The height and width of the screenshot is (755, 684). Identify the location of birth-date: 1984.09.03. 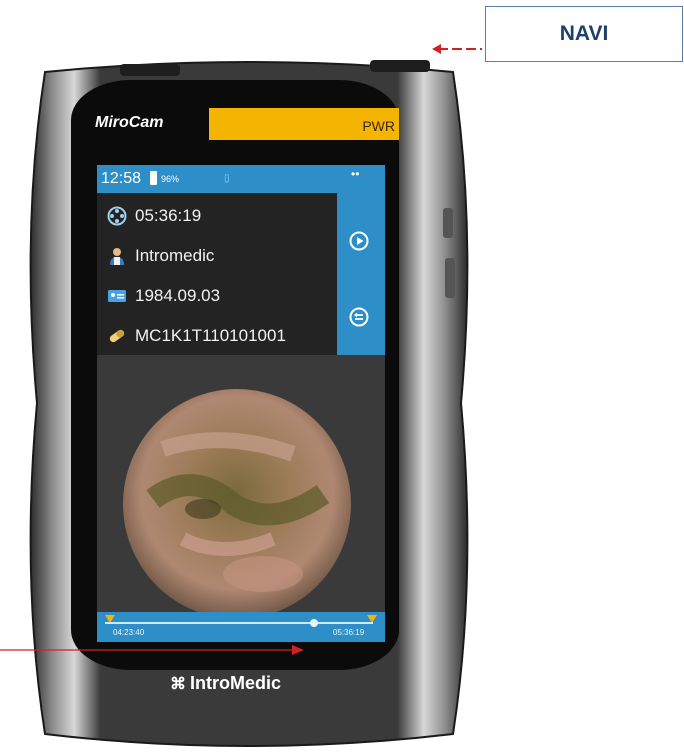
(178, 295).